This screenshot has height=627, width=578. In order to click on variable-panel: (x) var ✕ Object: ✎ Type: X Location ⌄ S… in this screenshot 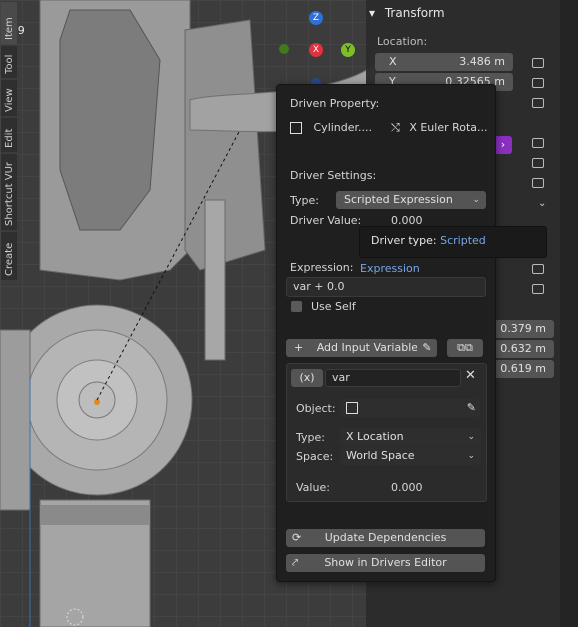, I will do `click(386, 432)`.